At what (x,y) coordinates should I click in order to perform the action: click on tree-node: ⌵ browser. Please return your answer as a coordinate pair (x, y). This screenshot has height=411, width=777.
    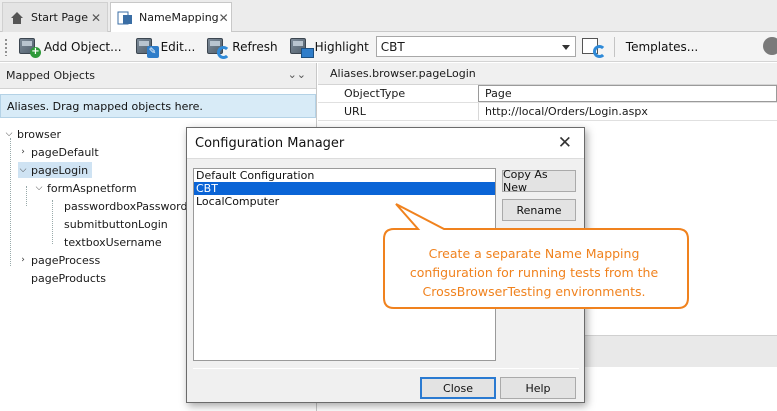
    Looking at the image, I should click on (32, 134).